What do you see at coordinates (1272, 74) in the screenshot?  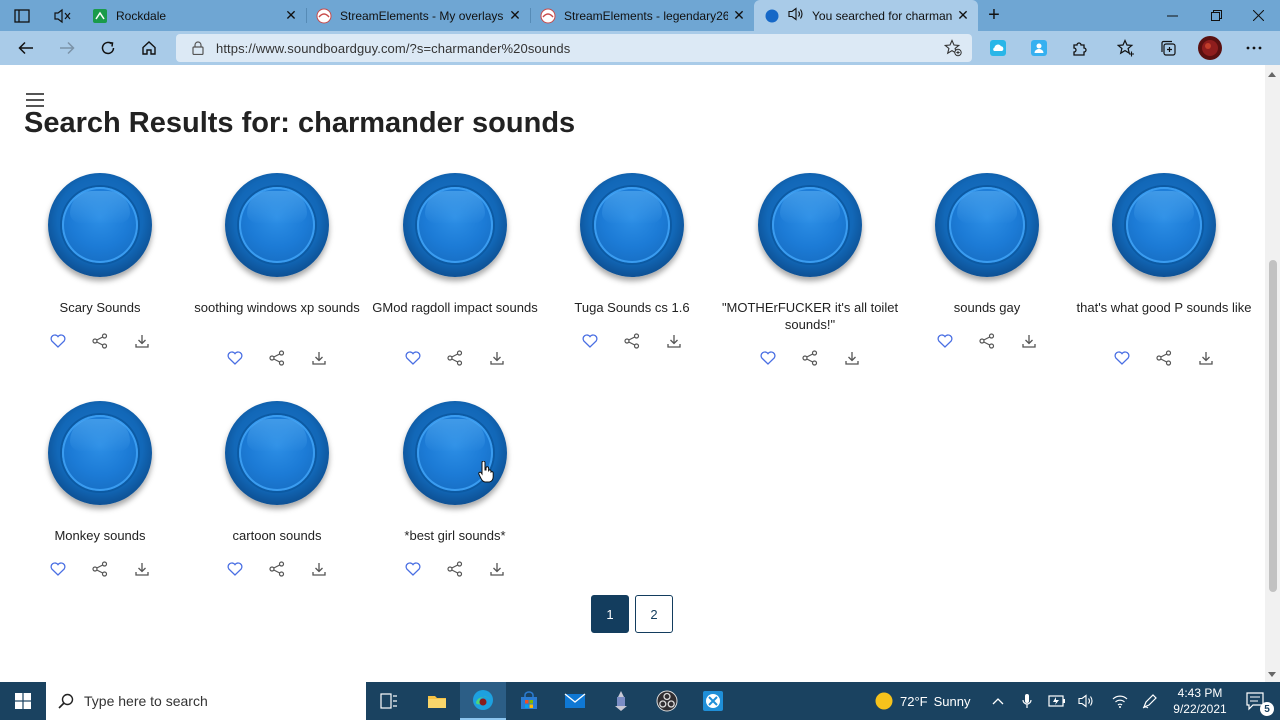 I see `scroll-up-arrow-icon` at bounding box center [1272, 74].